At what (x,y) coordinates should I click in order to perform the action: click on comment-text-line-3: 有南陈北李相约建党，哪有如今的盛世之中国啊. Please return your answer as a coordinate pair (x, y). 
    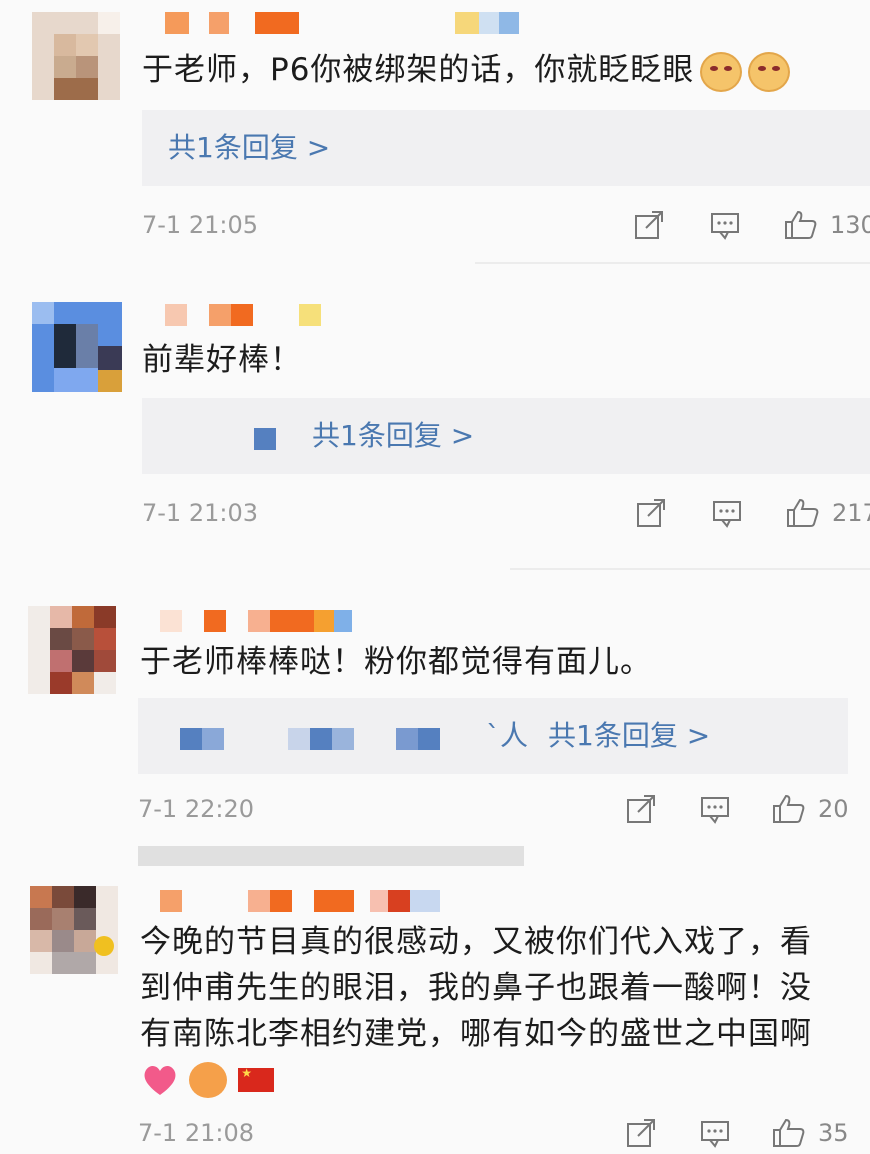
    Looking at the image, I should click on (476, 1034).